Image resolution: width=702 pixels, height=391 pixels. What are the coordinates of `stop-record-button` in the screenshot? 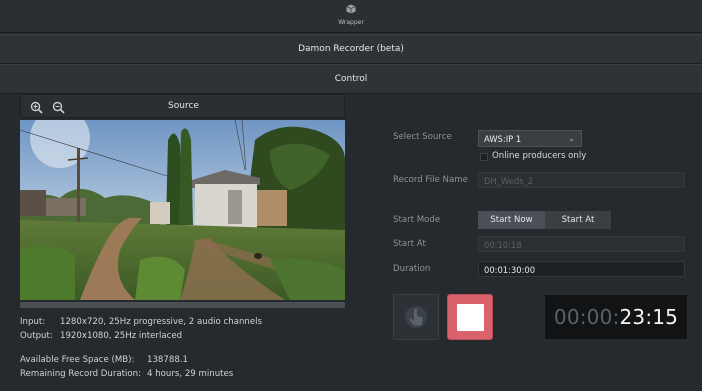 It's located at (470, 317).